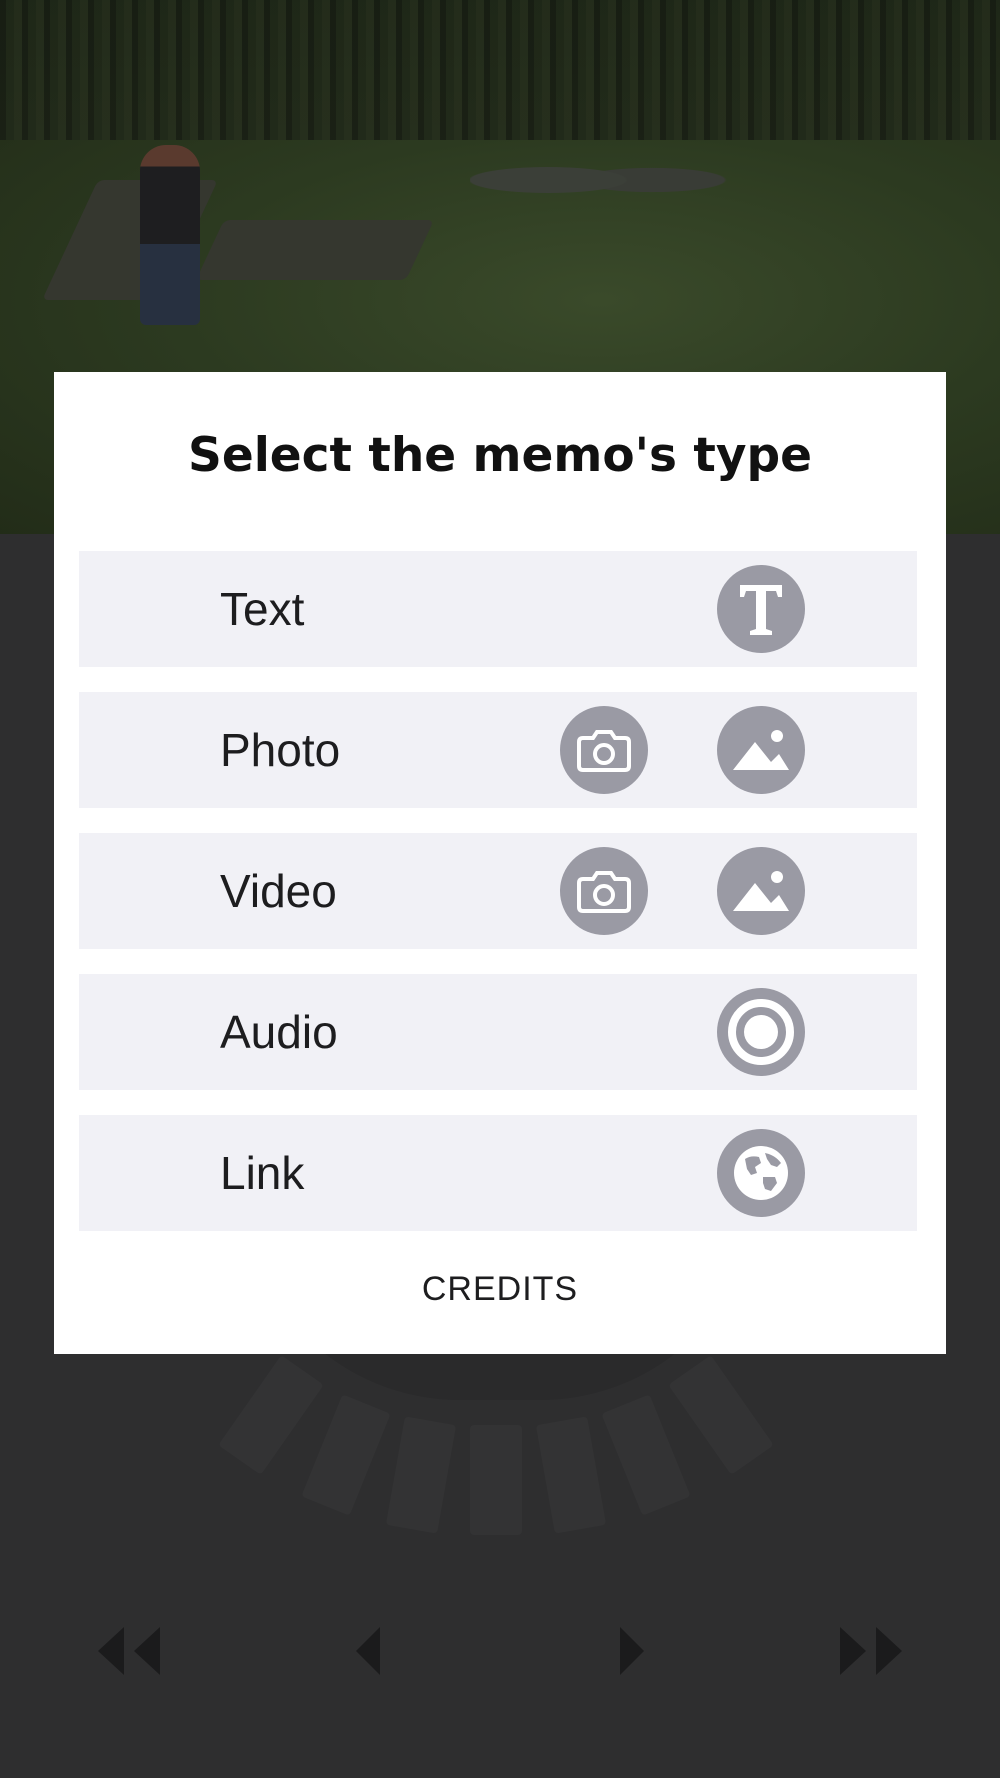 The height and width of the screenshot is (1778, 1000). What do you see at coordinates (498, 1173) in the screenshot?
I see `option-link: Link` at bounding box center [498, 1173].